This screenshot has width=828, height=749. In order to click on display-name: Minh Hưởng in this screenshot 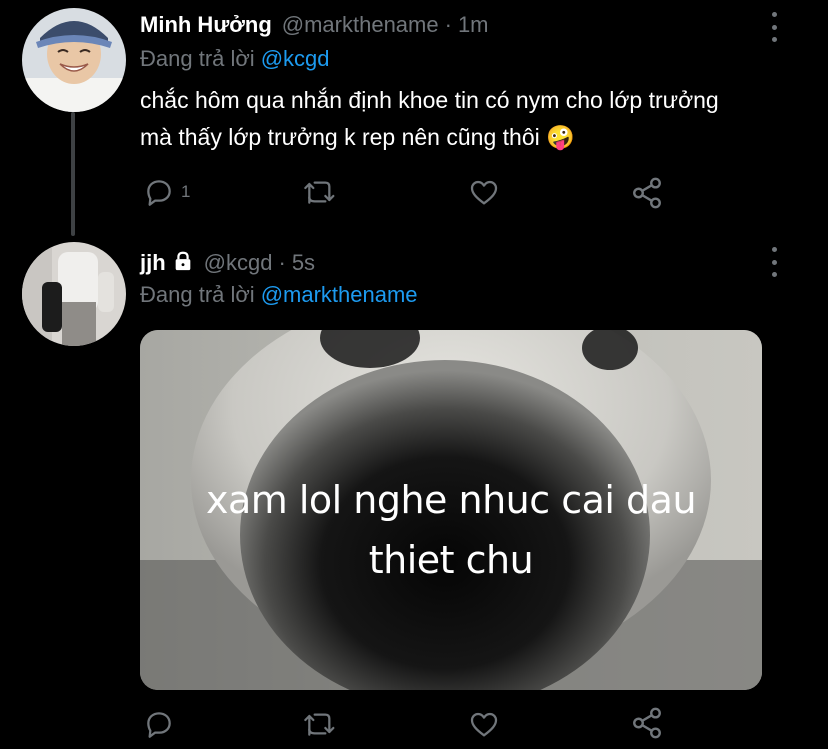, I will do `click(206, 25)`.